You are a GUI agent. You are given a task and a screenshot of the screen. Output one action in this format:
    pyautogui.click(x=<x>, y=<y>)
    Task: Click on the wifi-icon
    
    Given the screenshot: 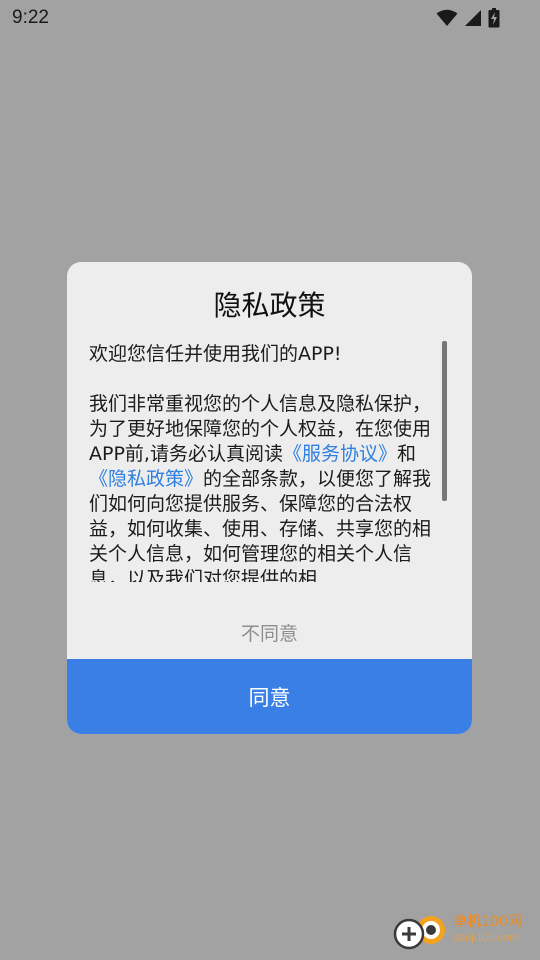 What is the action you would take?
    pyautogui.click(x=447, y=18)
    